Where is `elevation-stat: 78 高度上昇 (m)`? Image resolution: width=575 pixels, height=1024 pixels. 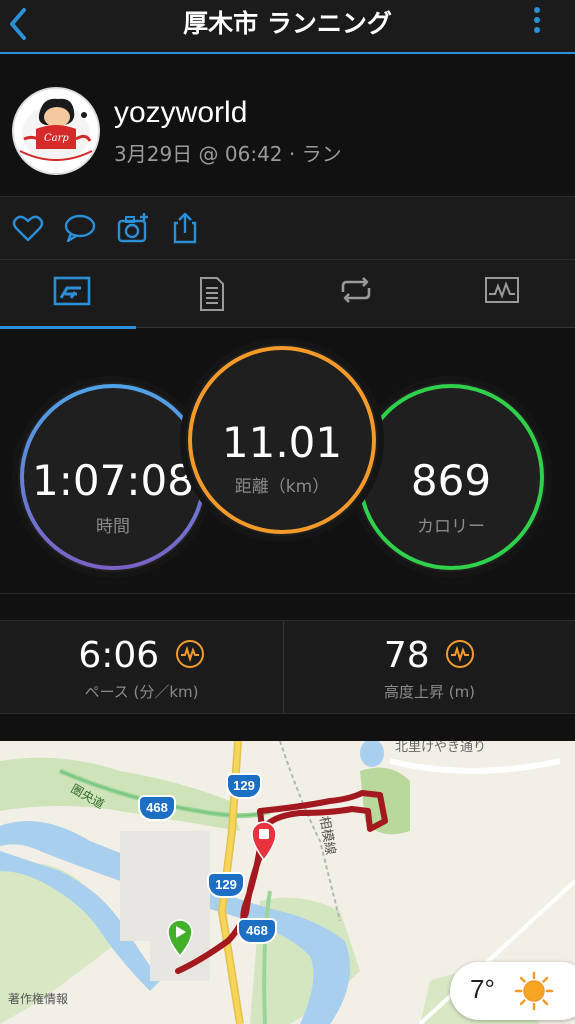 elevation-stat: 78 高度上昇 (m) is located at coordinates (429, 668).